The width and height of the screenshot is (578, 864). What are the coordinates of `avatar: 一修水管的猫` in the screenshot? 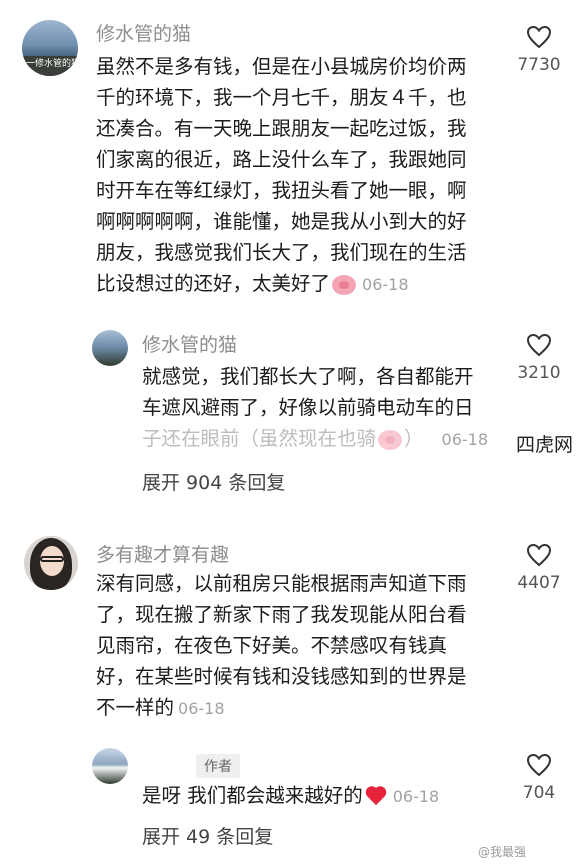 It's located at (50, 48).